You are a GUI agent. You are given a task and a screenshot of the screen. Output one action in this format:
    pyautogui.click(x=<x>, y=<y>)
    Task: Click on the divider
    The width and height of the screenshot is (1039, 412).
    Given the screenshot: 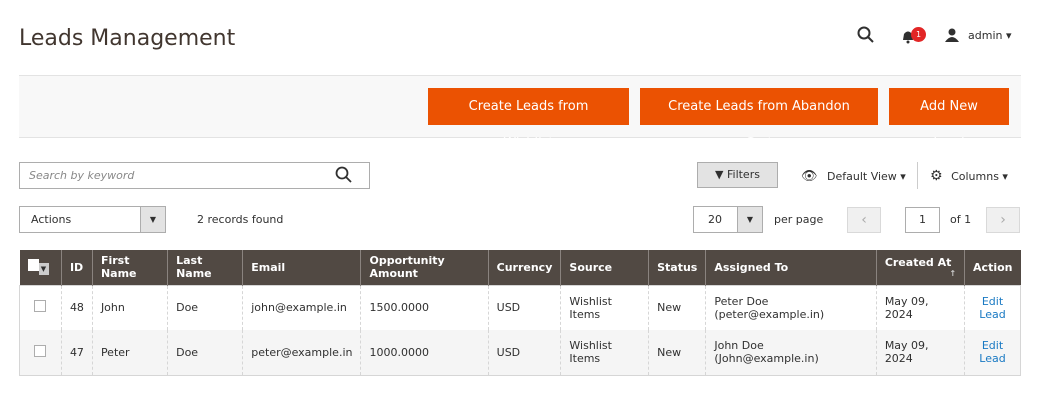 What is the action you would take?
    pyautogui.click(x=917, y=175)
    